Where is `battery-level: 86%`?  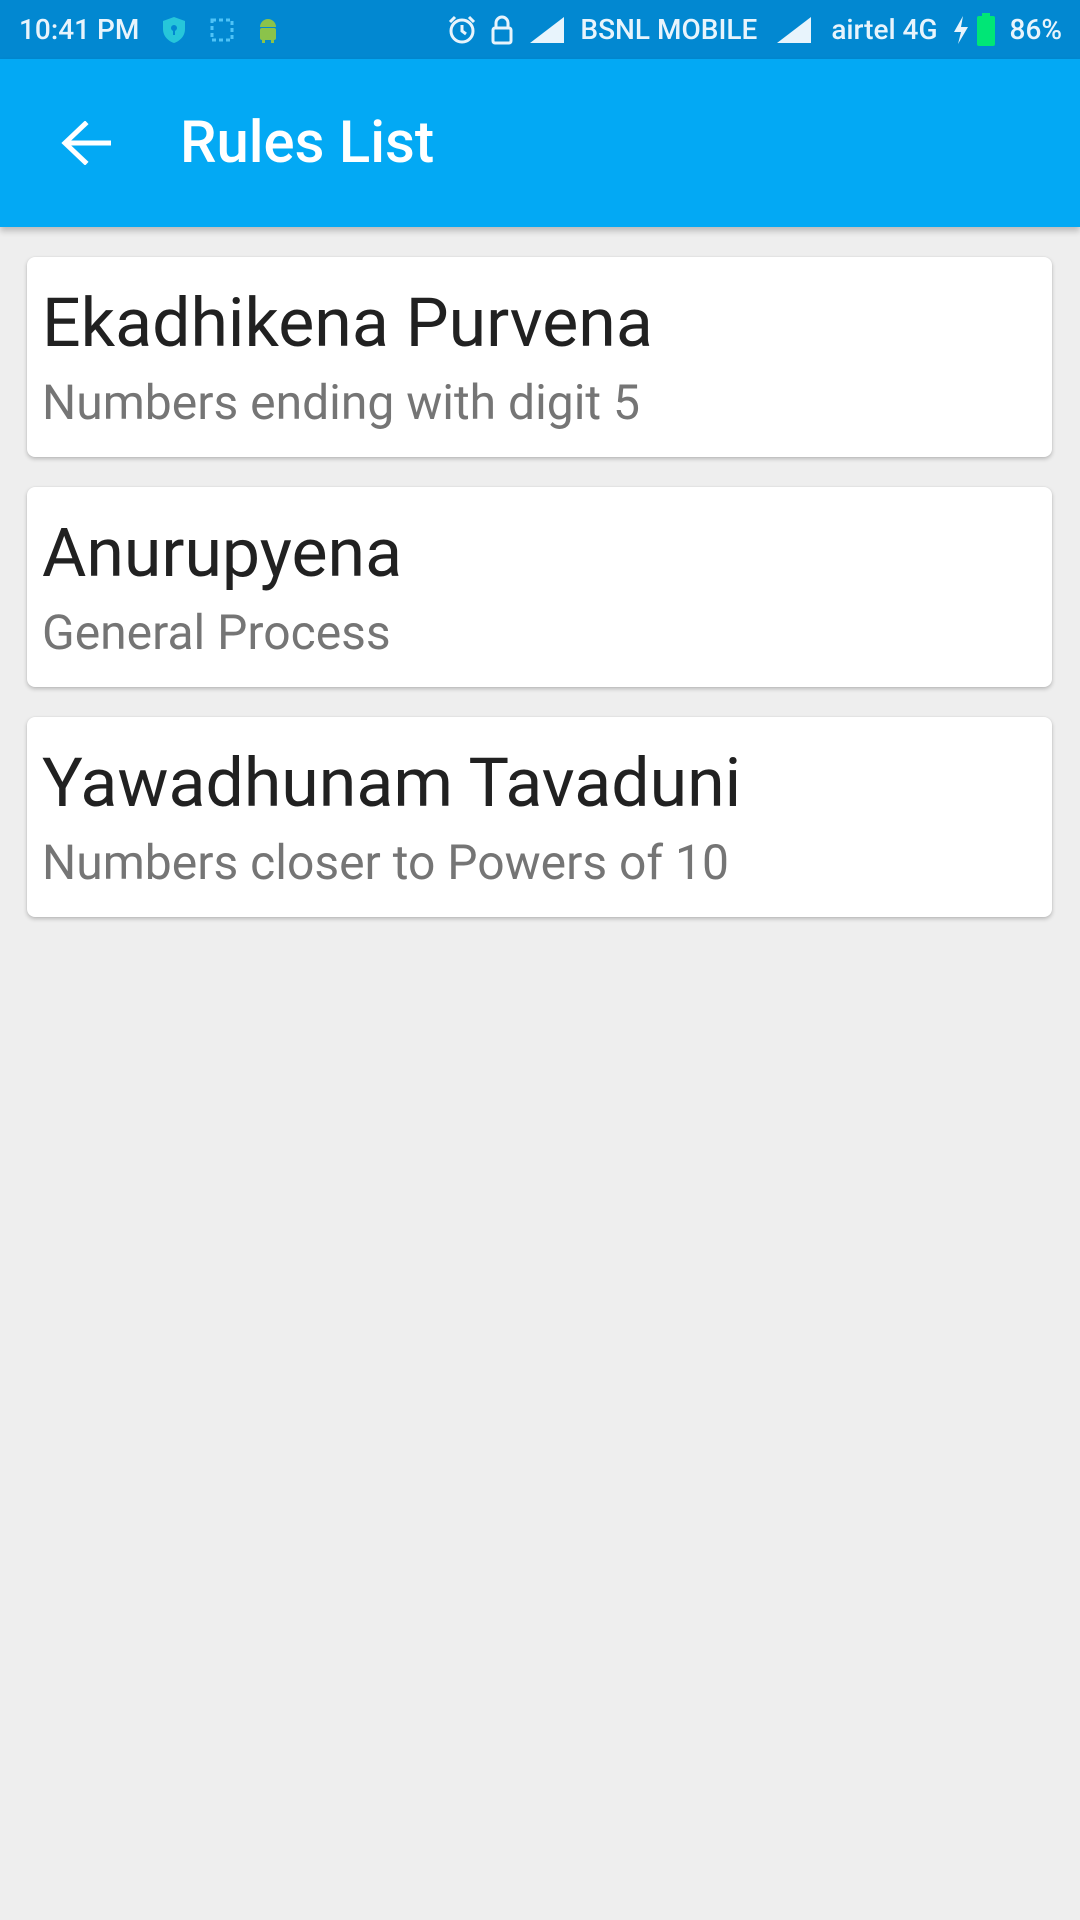 battery-level: 86% is located at coordinates (1035, 29).